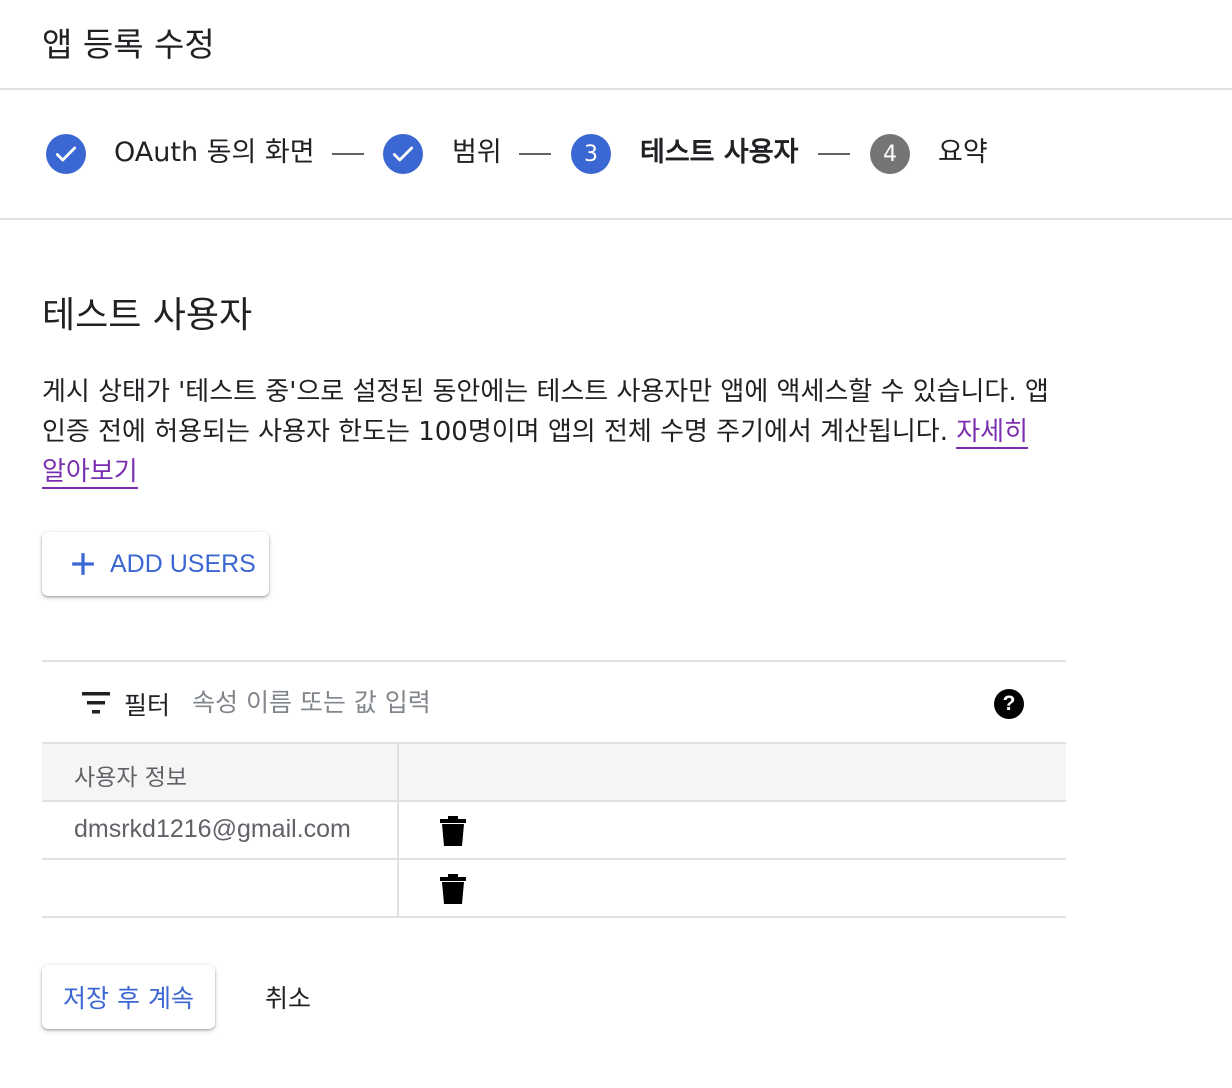 The image size is (1232, 1088). Describe the element at coordinates (591, 154) in the screenshot. I see `step-3-number: 3` at that location.